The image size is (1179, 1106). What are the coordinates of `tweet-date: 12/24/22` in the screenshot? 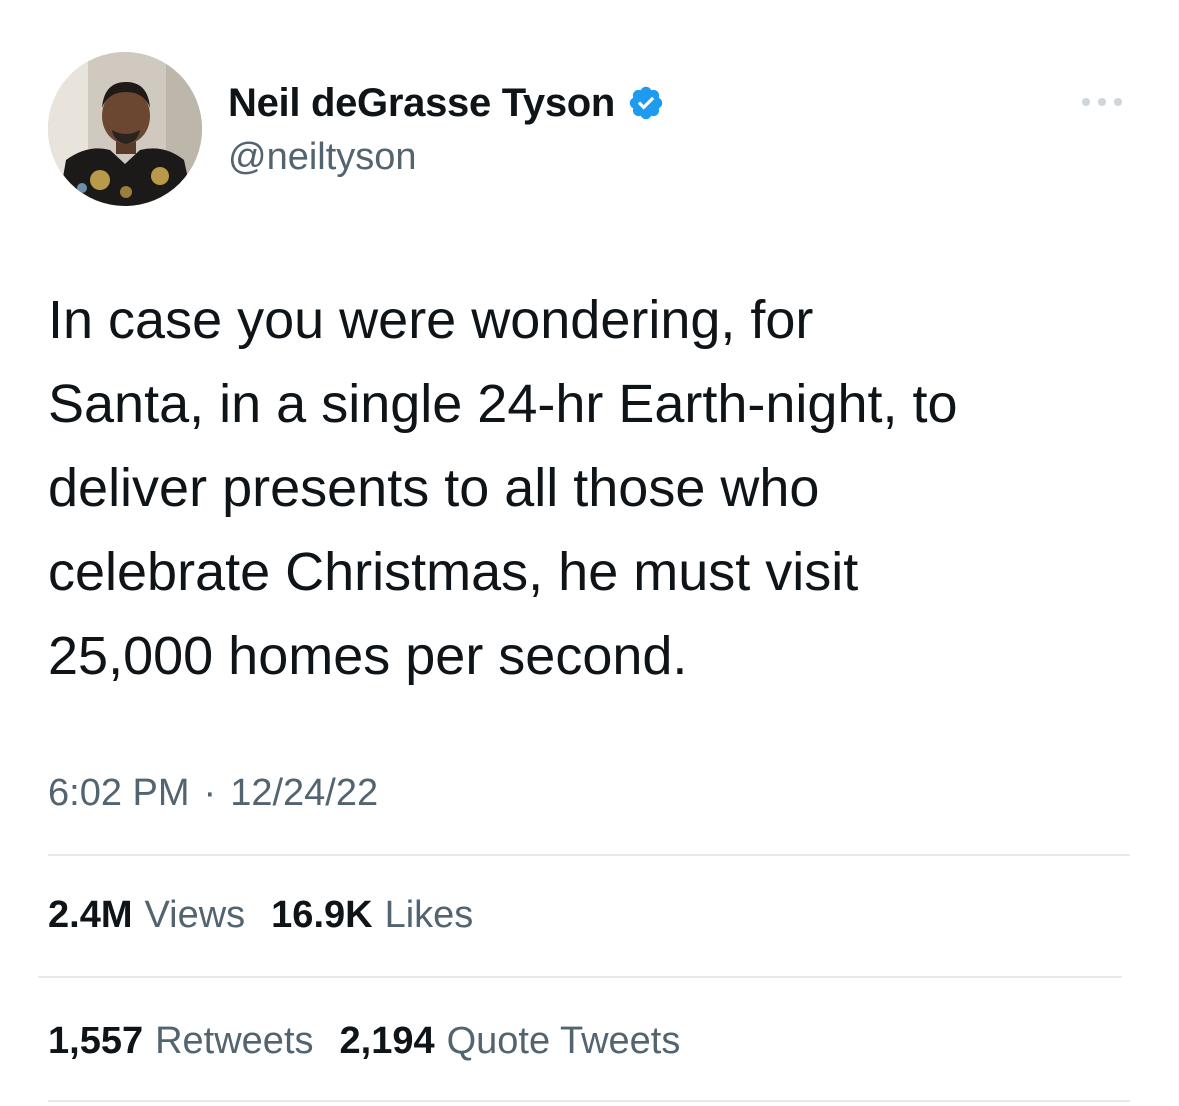 It's located at (304, 793).